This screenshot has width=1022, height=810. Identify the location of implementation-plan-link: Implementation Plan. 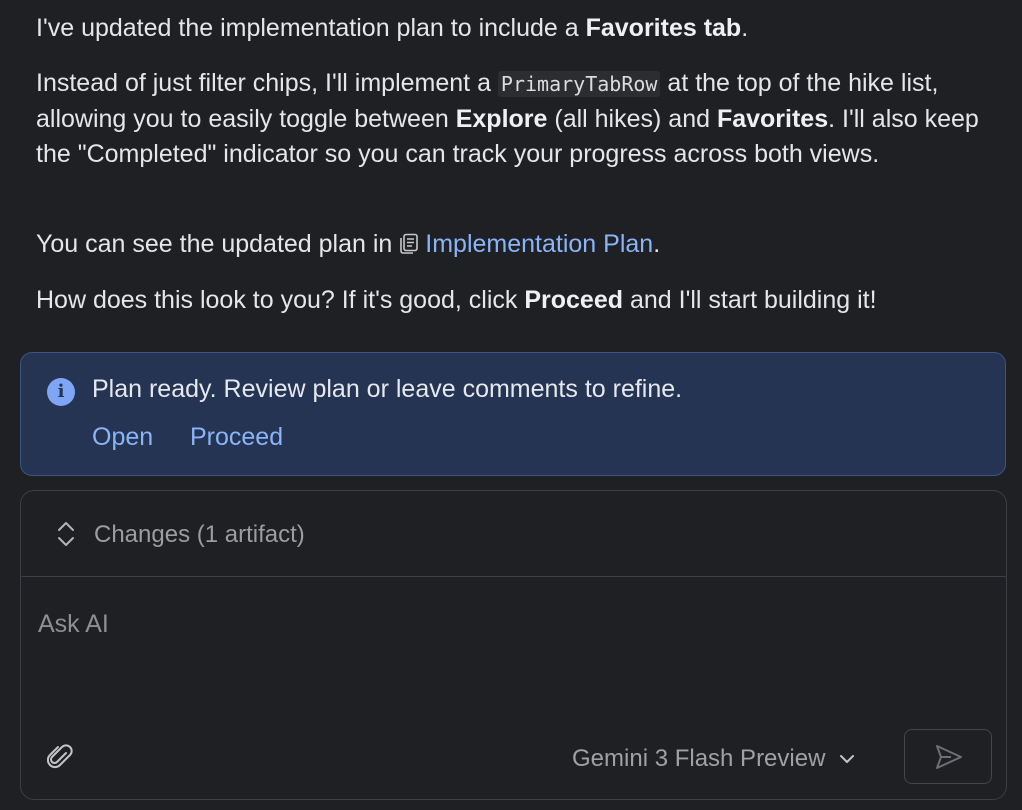
(539, 244).